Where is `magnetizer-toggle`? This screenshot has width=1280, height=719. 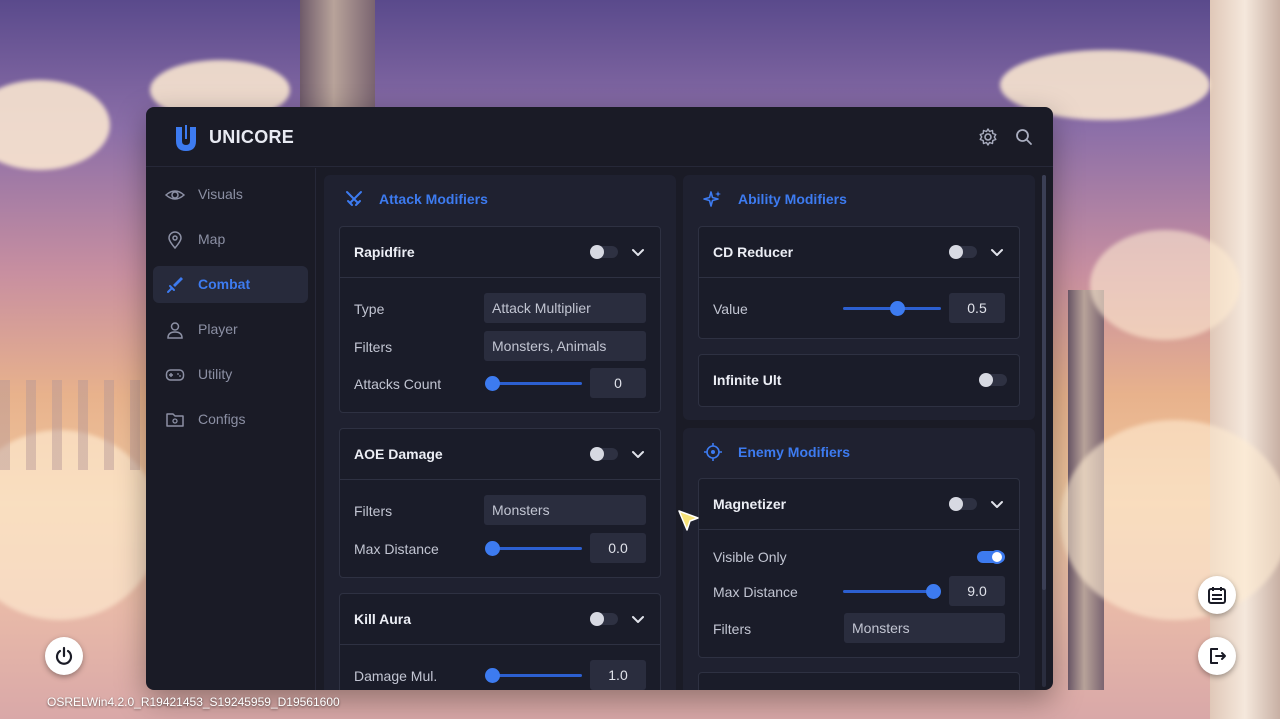 magnetizer-toggle is located at coordinates (963, 504).